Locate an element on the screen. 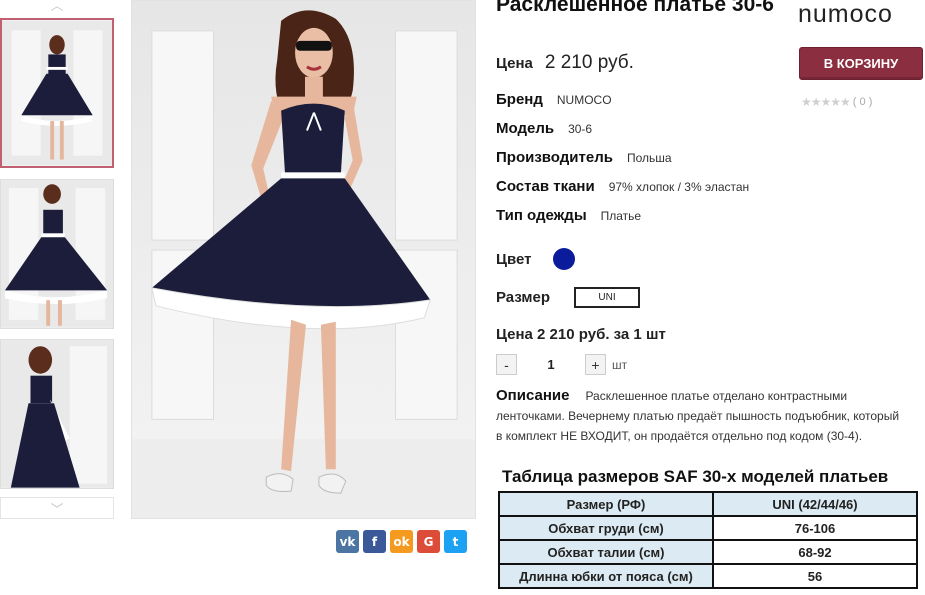 This screenshot has width=925, height=595. quantity-stepper: - 1 + шт is located at coordinates (561, 364).